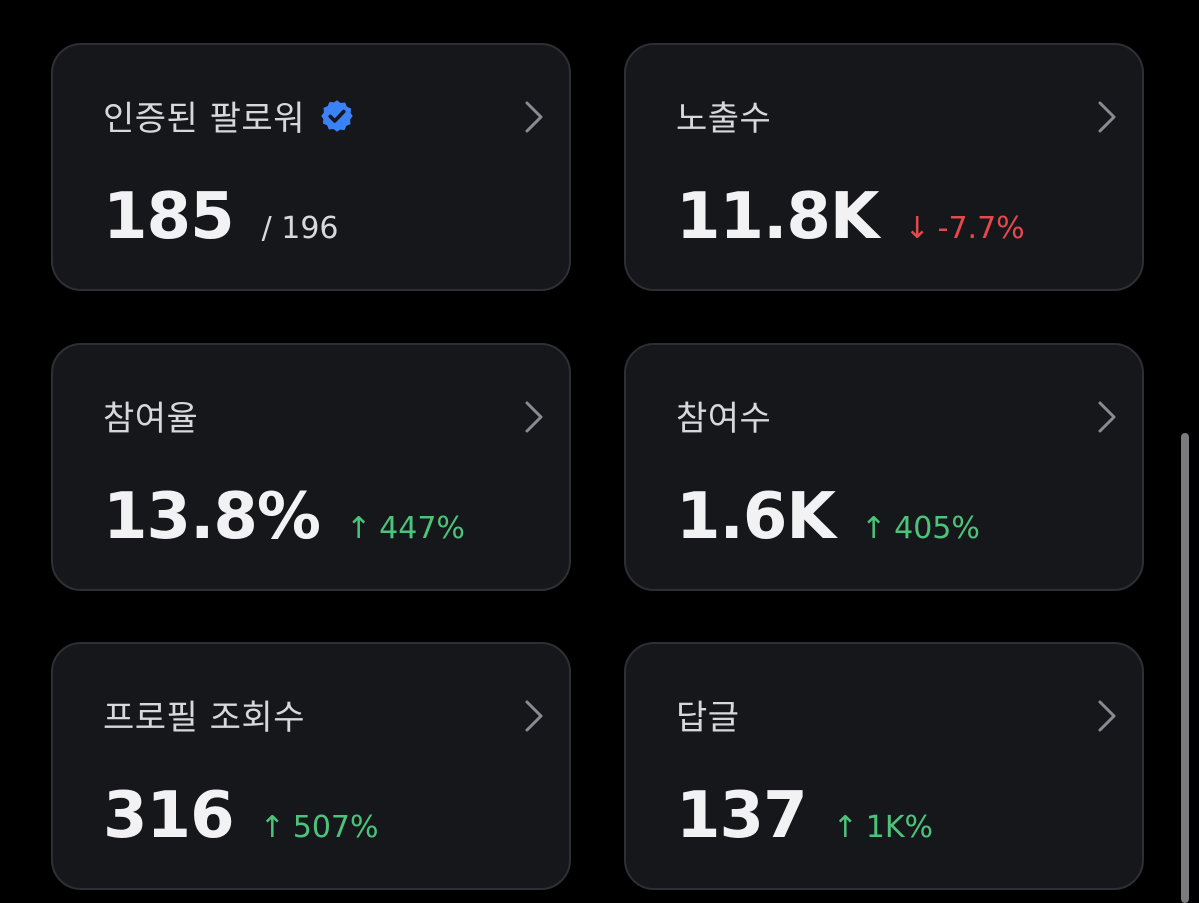 Image resolution: width=1199 pixels, height=903 pixels. What do you see at coordinates (899, 827) in the screenshot?
I see `delta-text: 1K%` at bounding box center [899, 827].